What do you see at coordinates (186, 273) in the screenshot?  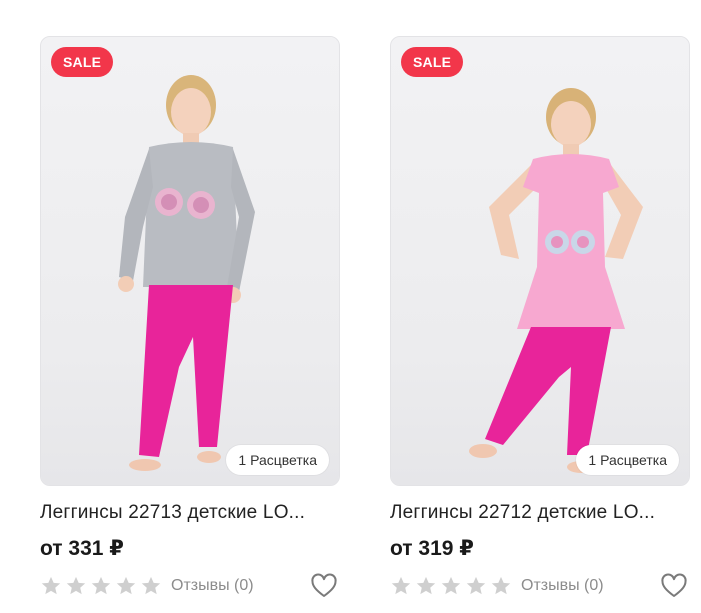 I see `child-model-photo` at bounding box center [186, 273].